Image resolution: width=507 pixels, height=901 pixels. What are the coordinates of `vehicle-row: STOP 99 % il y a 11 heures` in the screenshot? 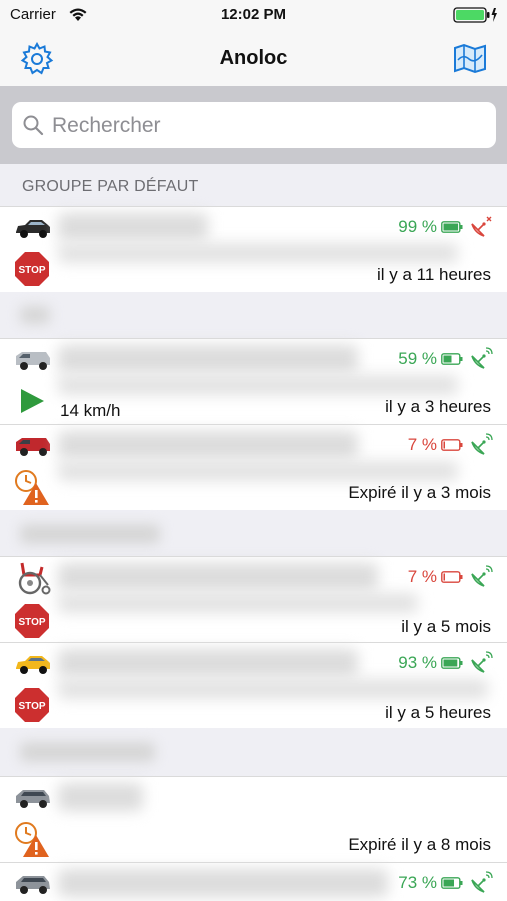 It's located at (253, 249).